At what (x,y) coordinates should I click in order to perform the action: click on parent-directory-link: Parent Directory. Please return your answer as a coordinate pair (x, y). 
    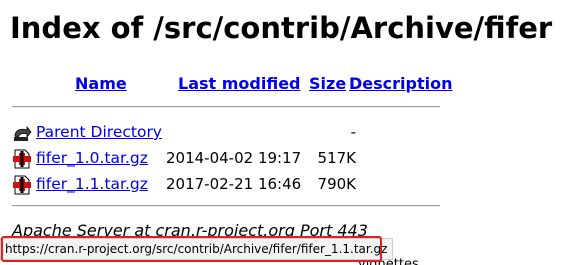
    Looking at the image, I should click on (99, 132).